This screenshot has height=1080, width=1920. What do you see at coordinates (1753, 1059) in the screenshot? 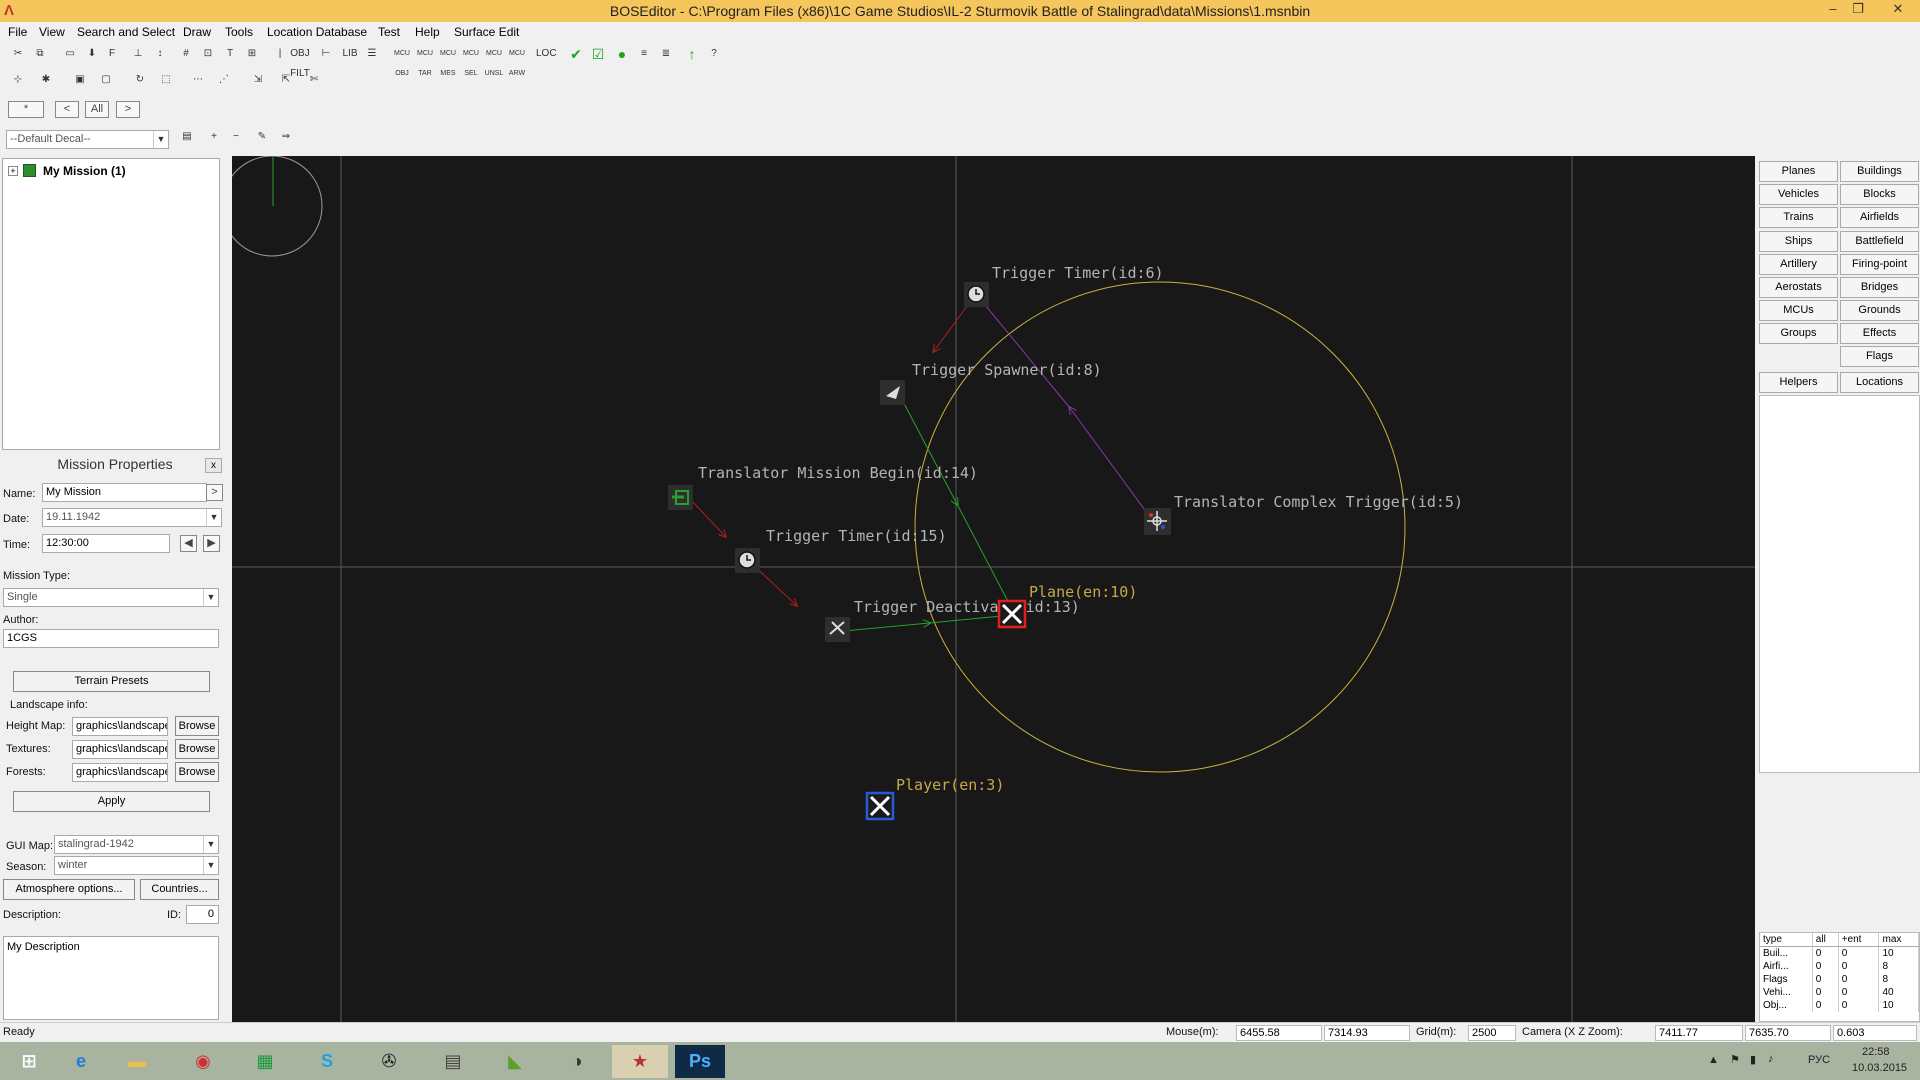
I see `tray-network-icon: ▮` at bounding box center [1753, 1059].